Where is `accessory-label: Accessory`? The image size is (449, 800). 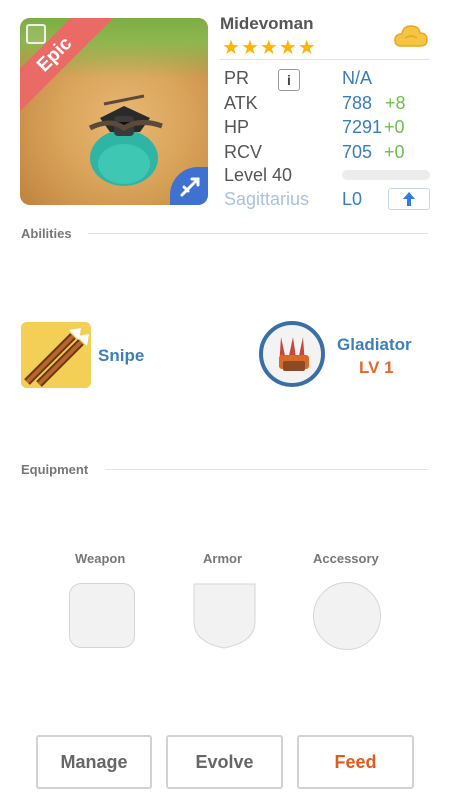
accessory-label: Accessory is located at coordinates (346, 558).